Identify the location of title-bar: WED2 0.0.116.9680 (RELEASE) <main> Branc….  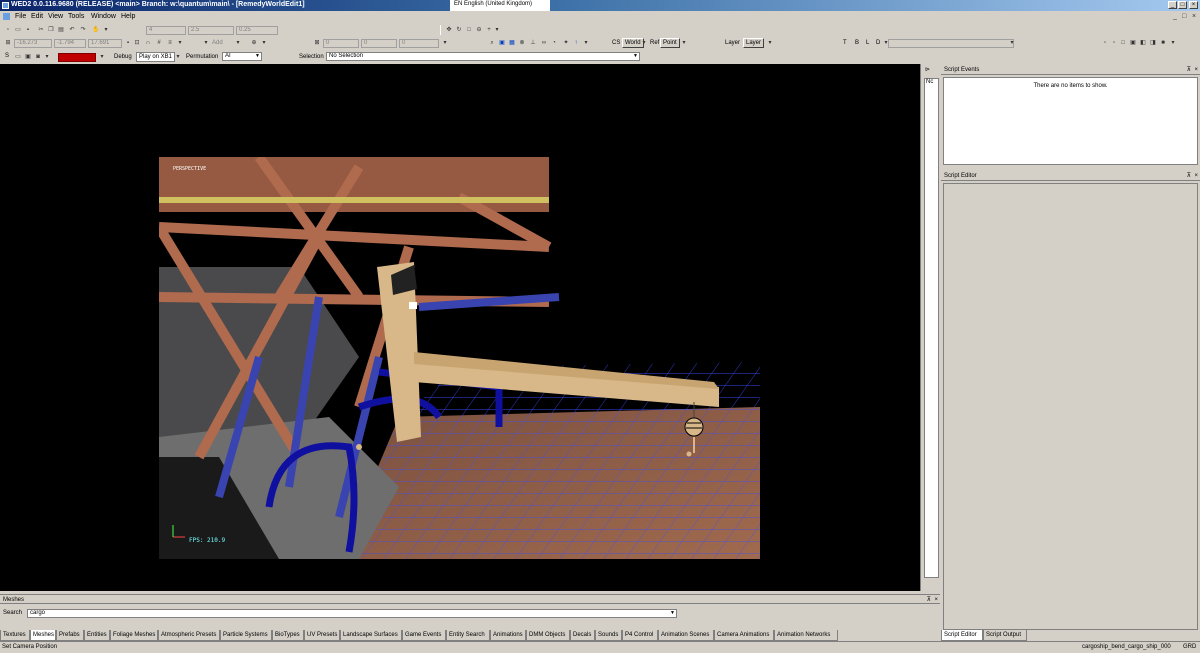
(600, 5).